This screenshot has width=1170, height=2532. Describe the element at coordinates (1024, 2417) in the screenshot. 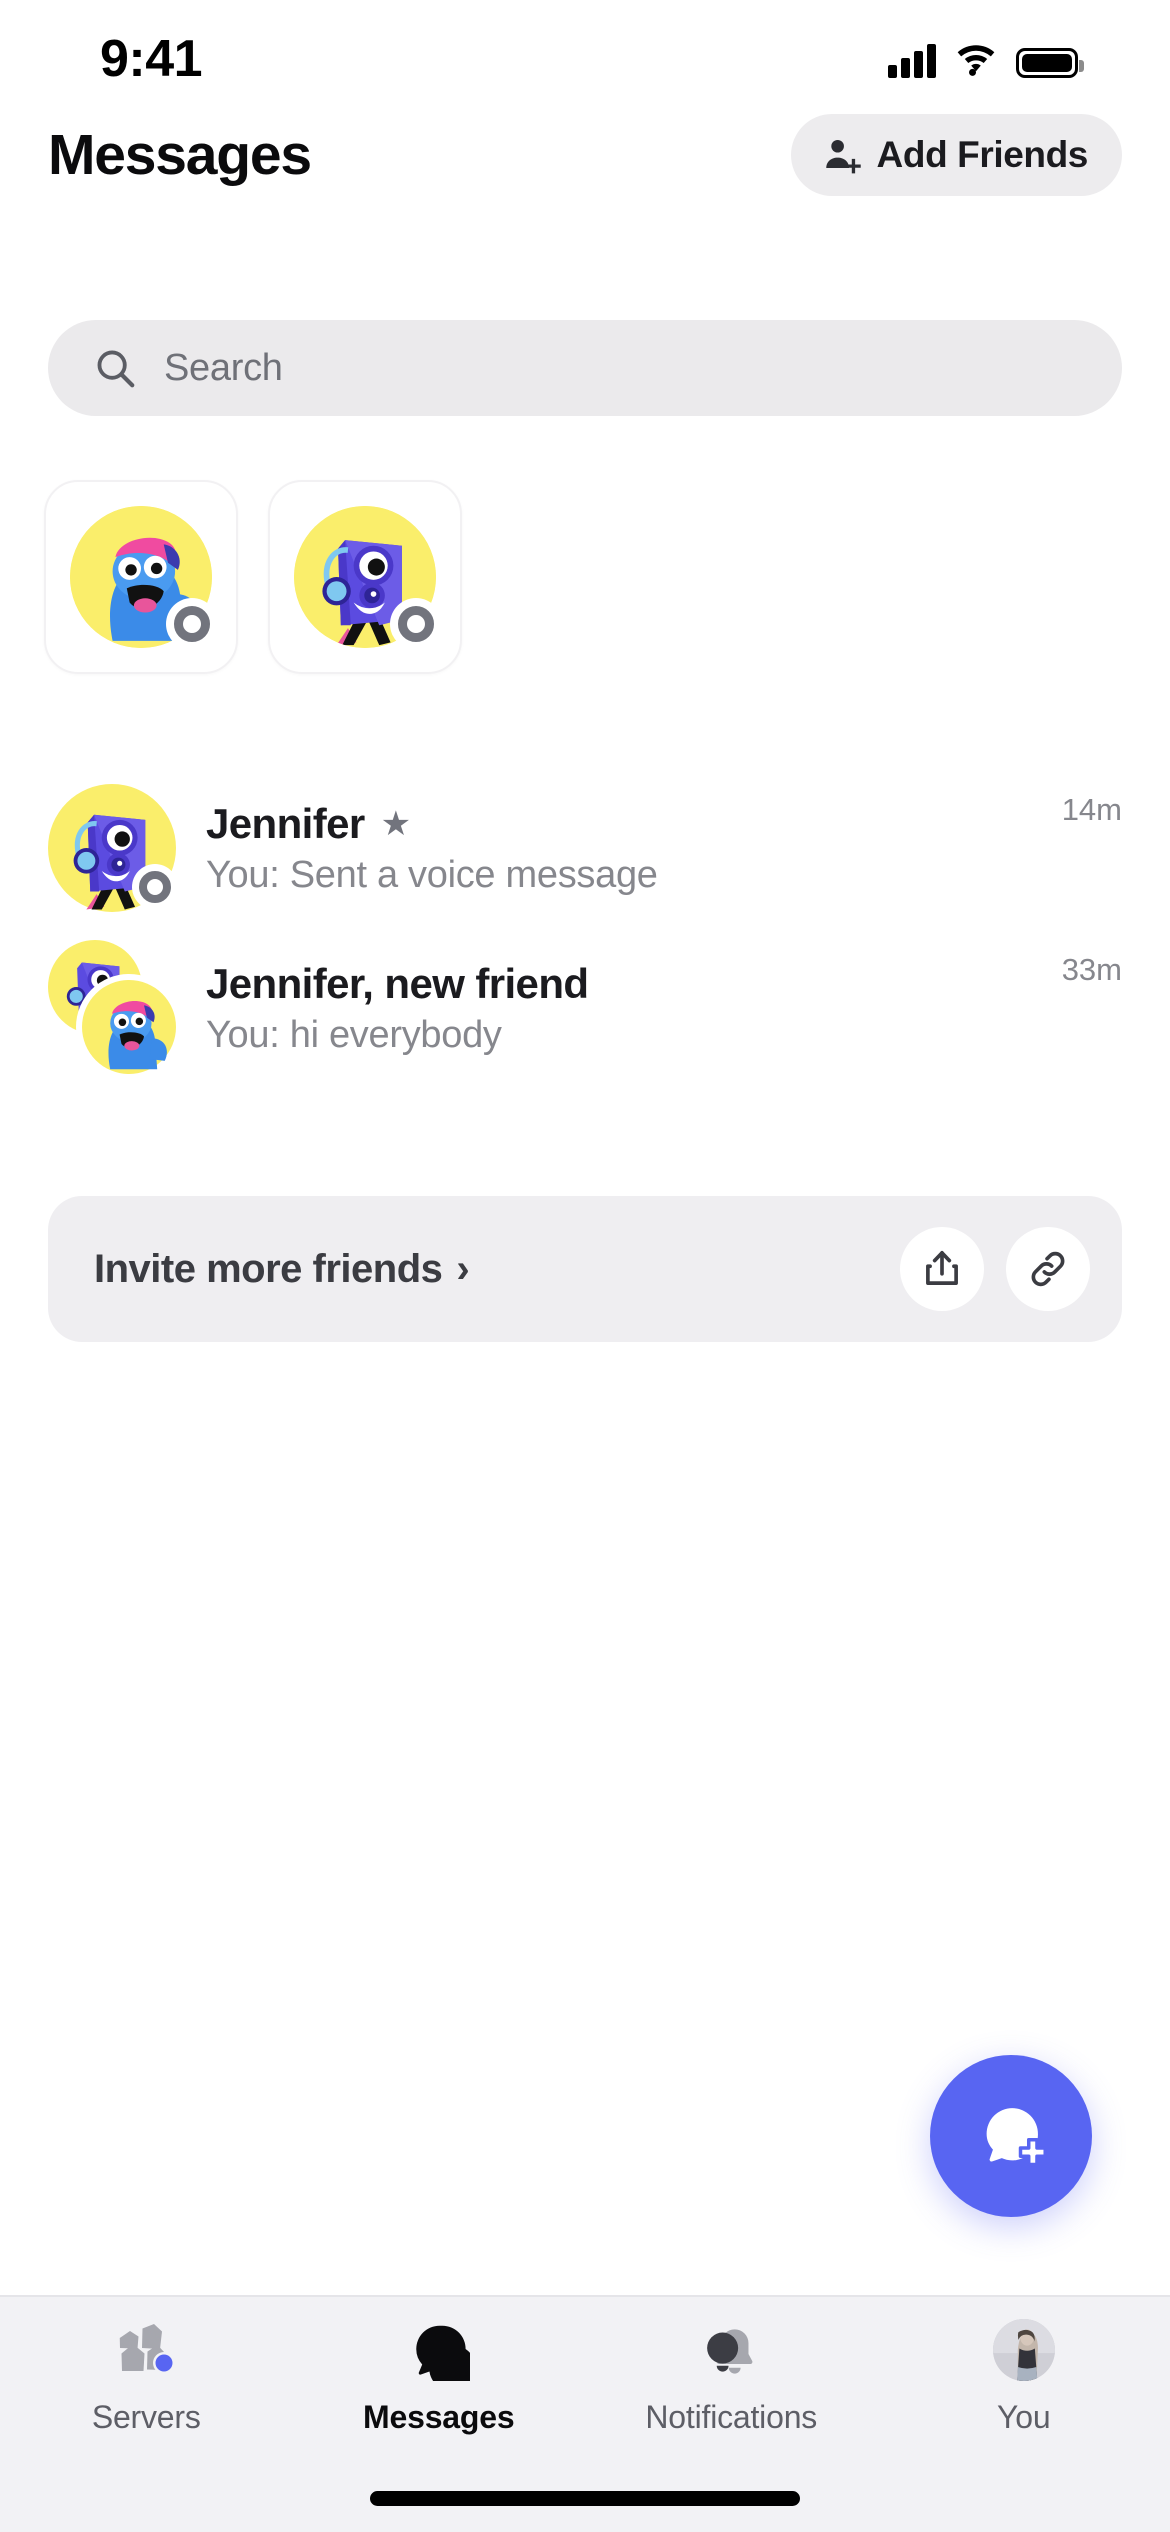

I see `tab-label: You` at that location.